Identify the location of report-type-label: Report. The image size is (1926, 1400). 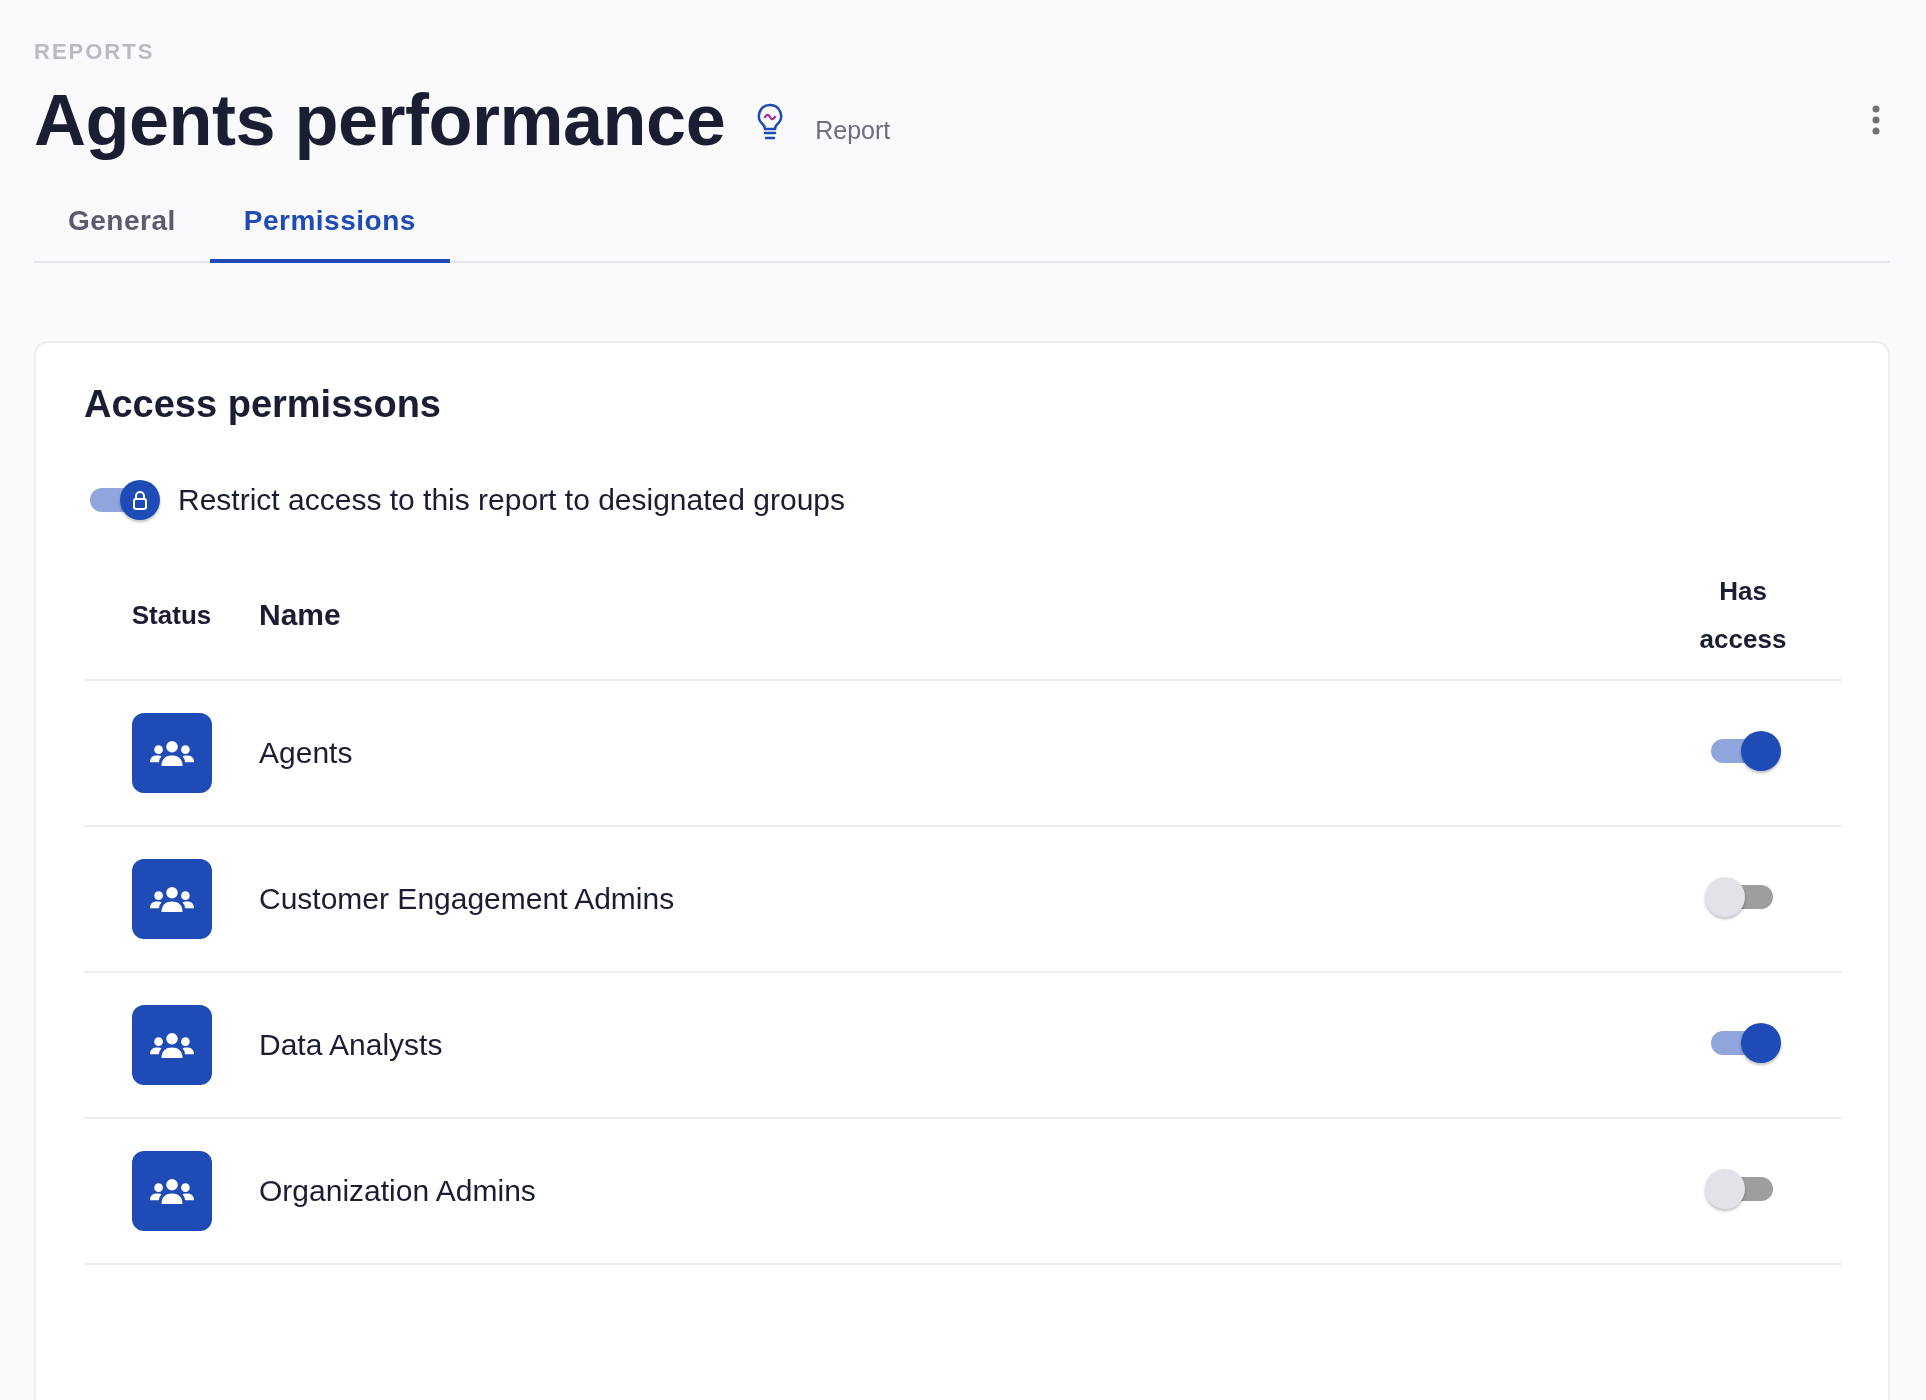
(853, 130).